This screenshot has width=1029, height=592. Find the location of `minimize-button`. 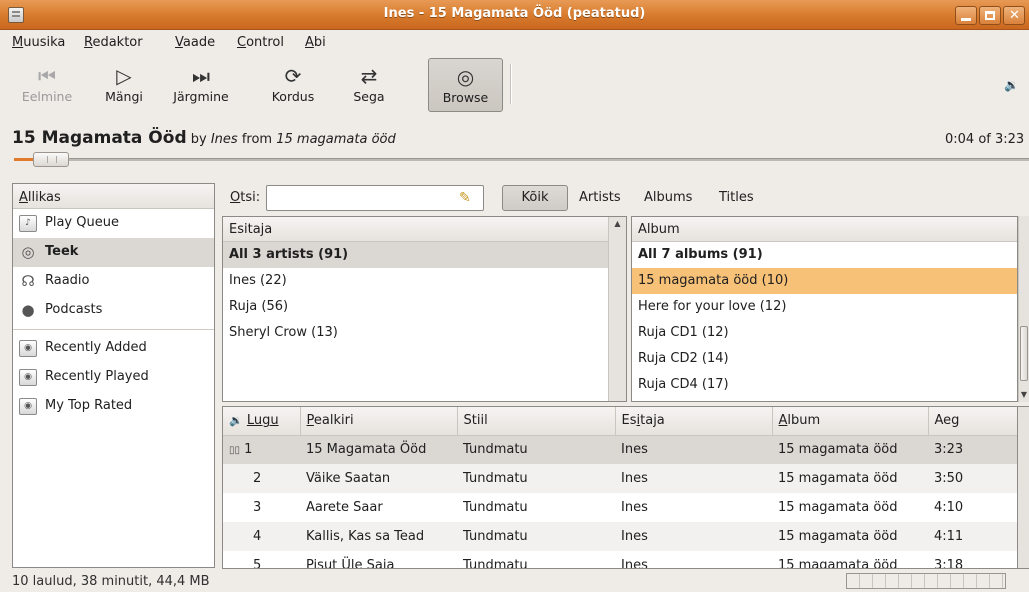

minimize-button is located at coordinates (966, 15).